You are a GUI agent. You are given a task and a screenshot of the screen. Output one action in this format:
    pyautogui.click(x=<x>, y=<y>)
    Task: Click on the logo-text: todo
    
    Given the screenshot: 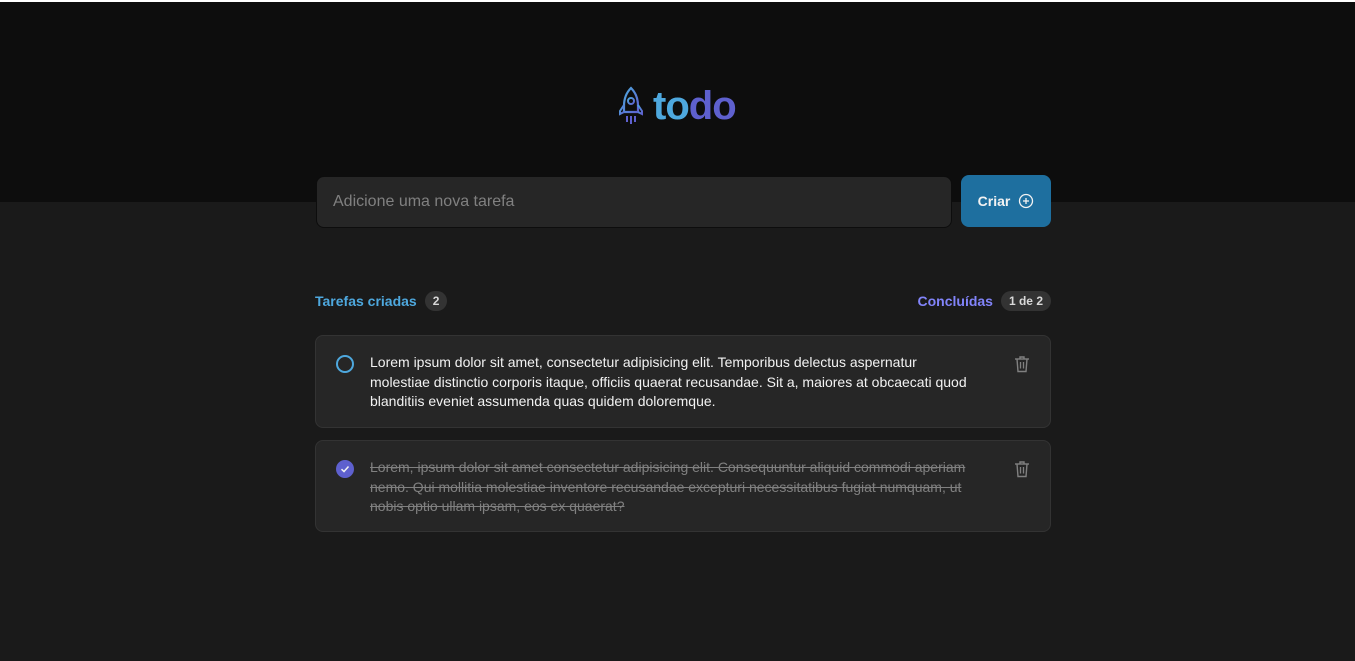 What is the action you would take?
    pyautogui.click(x=695, y=106)
    